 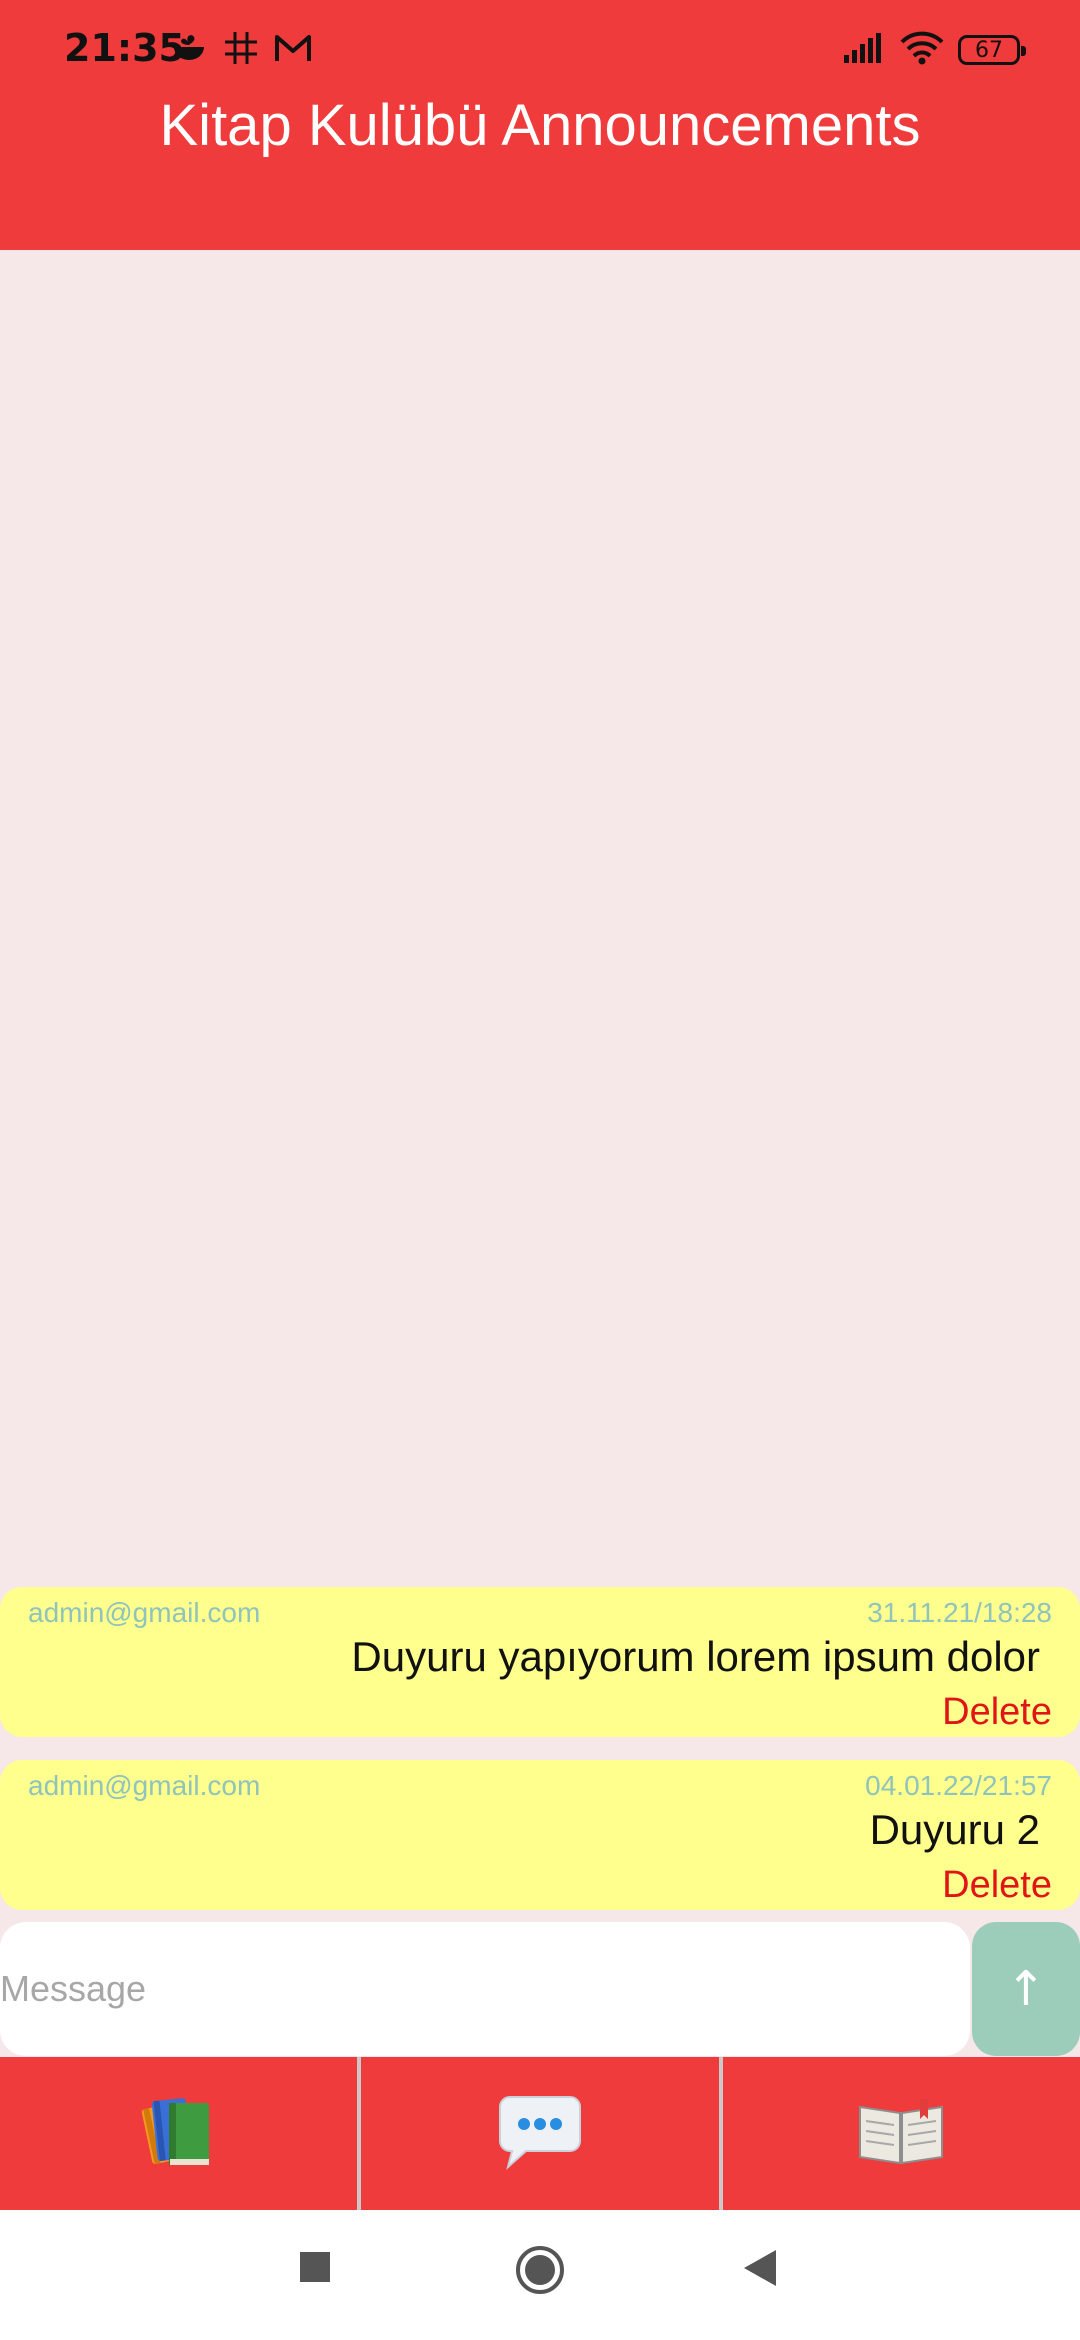 I want to click on message-date: 04.01.22/21:57, so click(x=958, y=1785).